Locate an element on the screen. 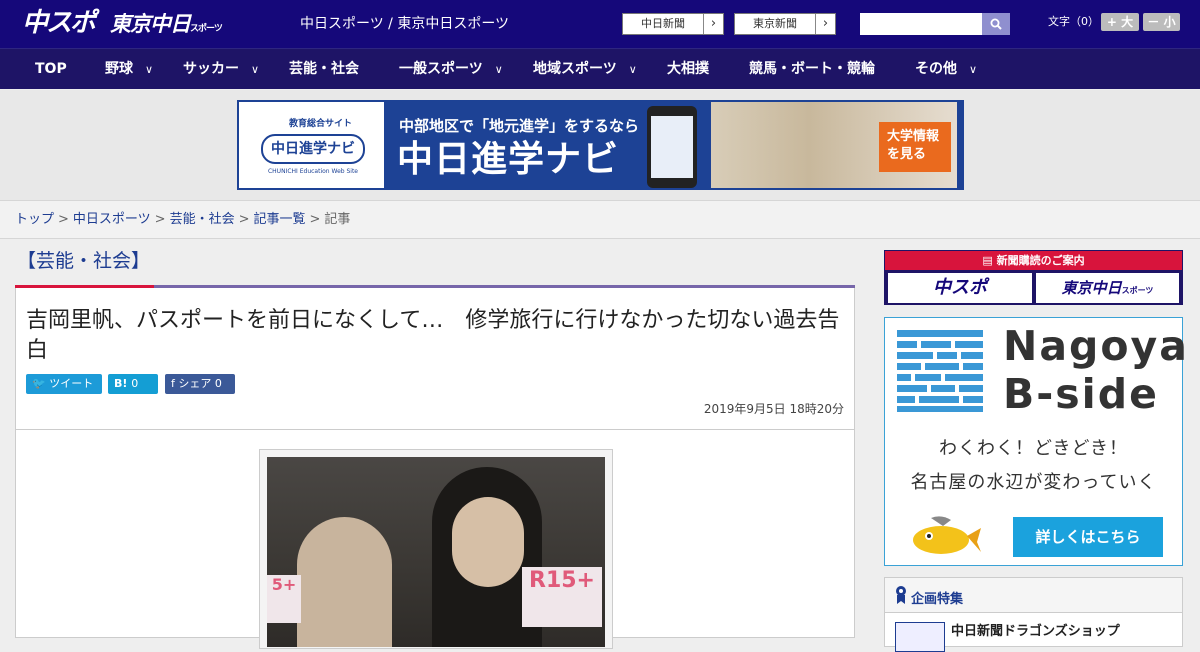  paper-link-label: 中日新聞 is located at coordinates (663, 23).